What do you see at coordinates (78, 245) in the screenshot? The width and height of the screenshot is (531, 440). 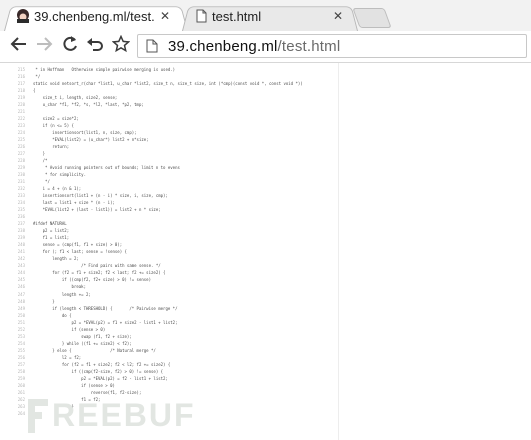 I see `code-text: sense = (cmp(f1, f1 + size) > 0);` at bounding box center [78, 245].